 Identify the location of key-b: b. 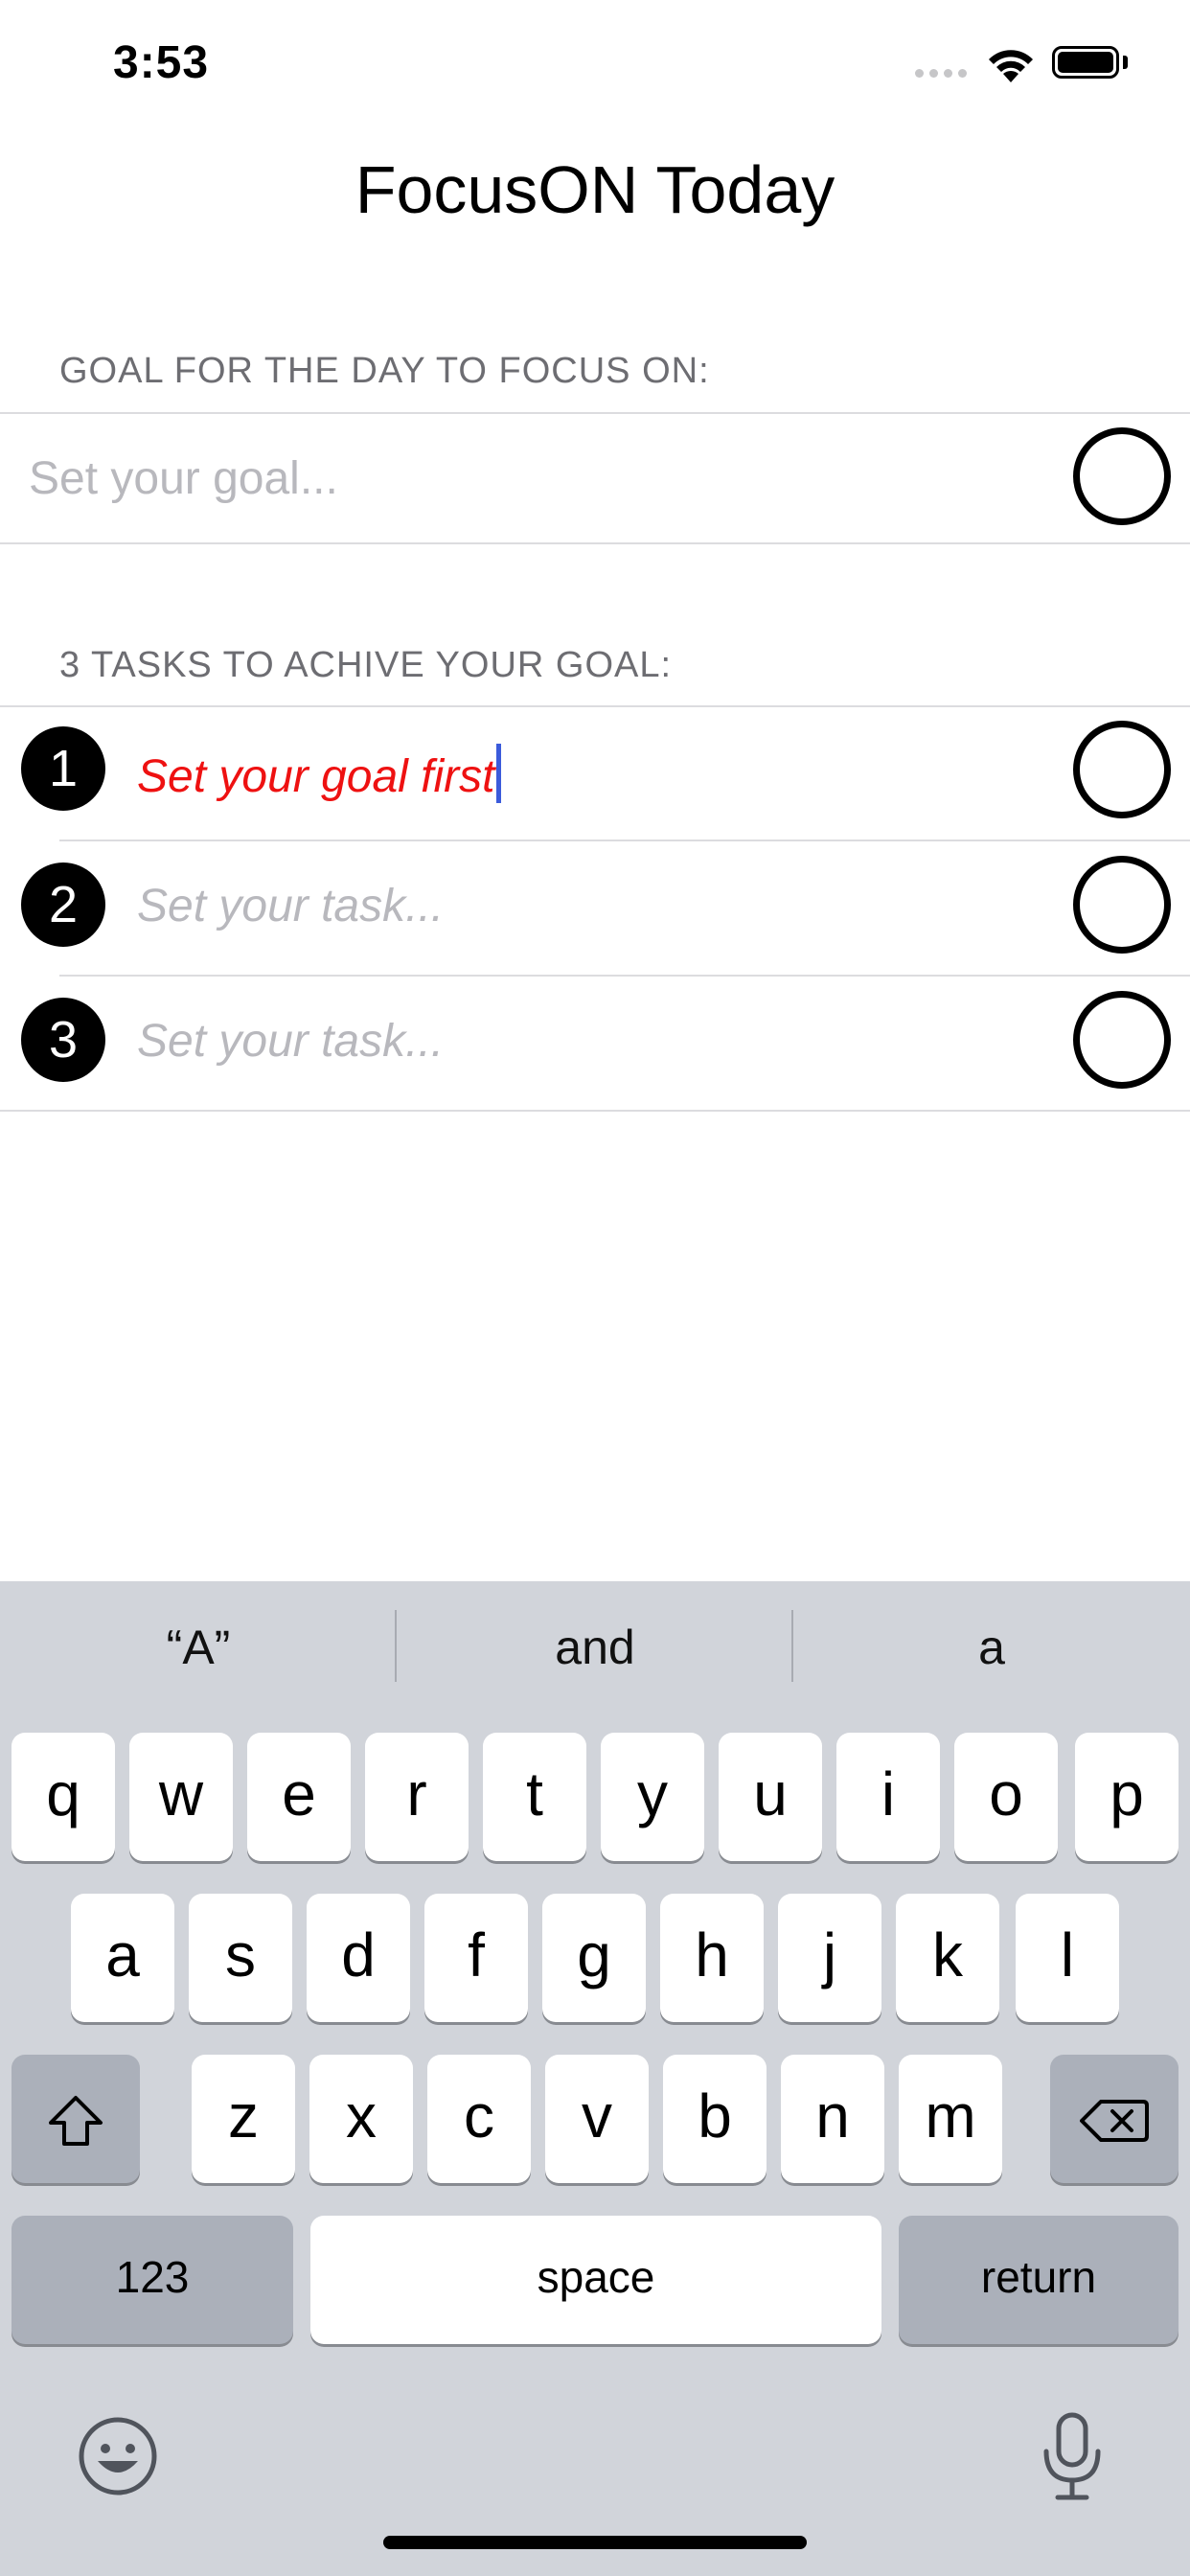
(715, 2119).